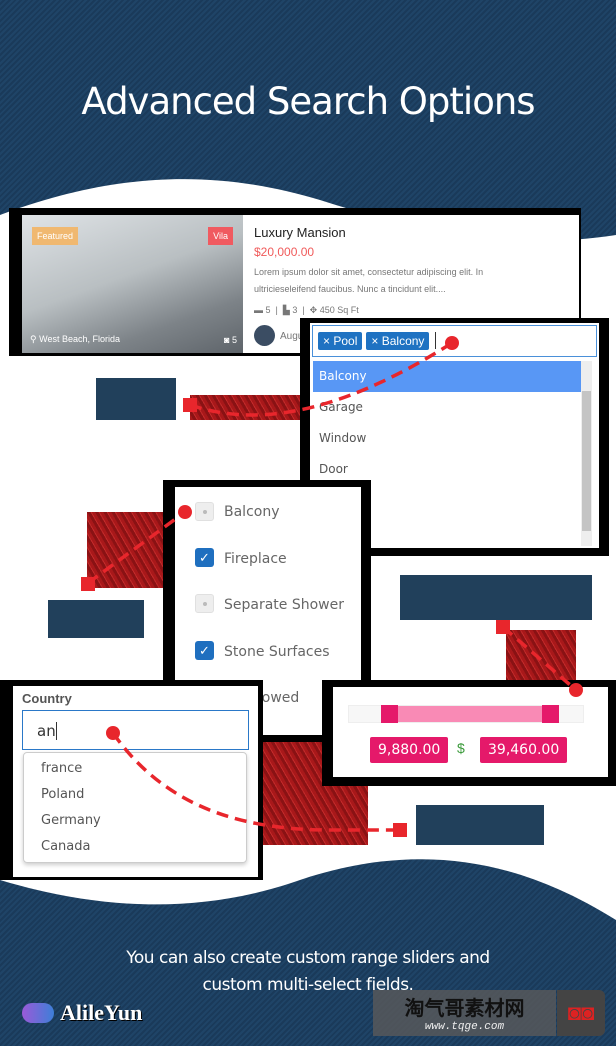 The height and width of the screenshot is (1046, 616). I want to click on watermark-text: 淘气哥素材网, so click(464, 1009).